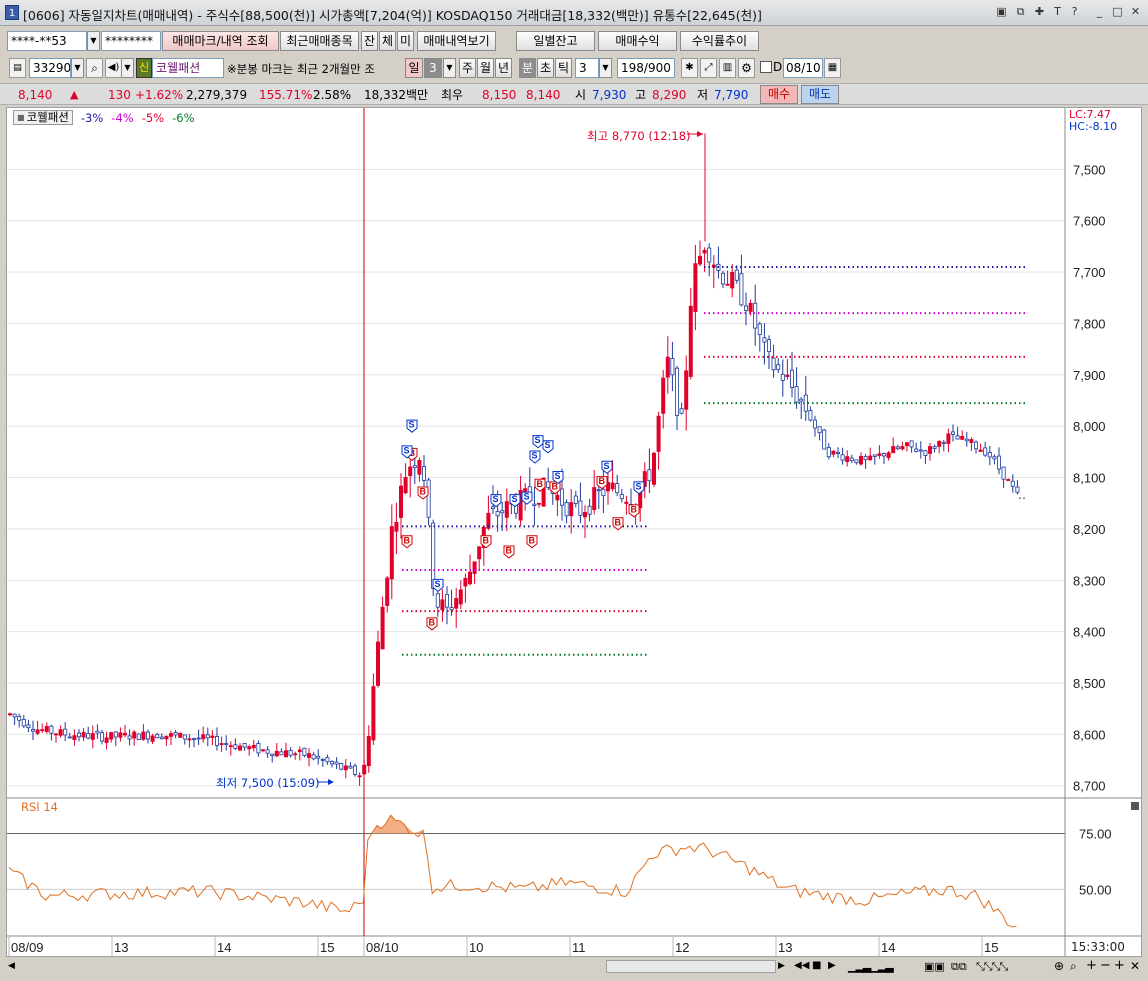 The height and width of the screenshot is (981, 1148). I want to click on period-num-field: 3, so click(433, 68).